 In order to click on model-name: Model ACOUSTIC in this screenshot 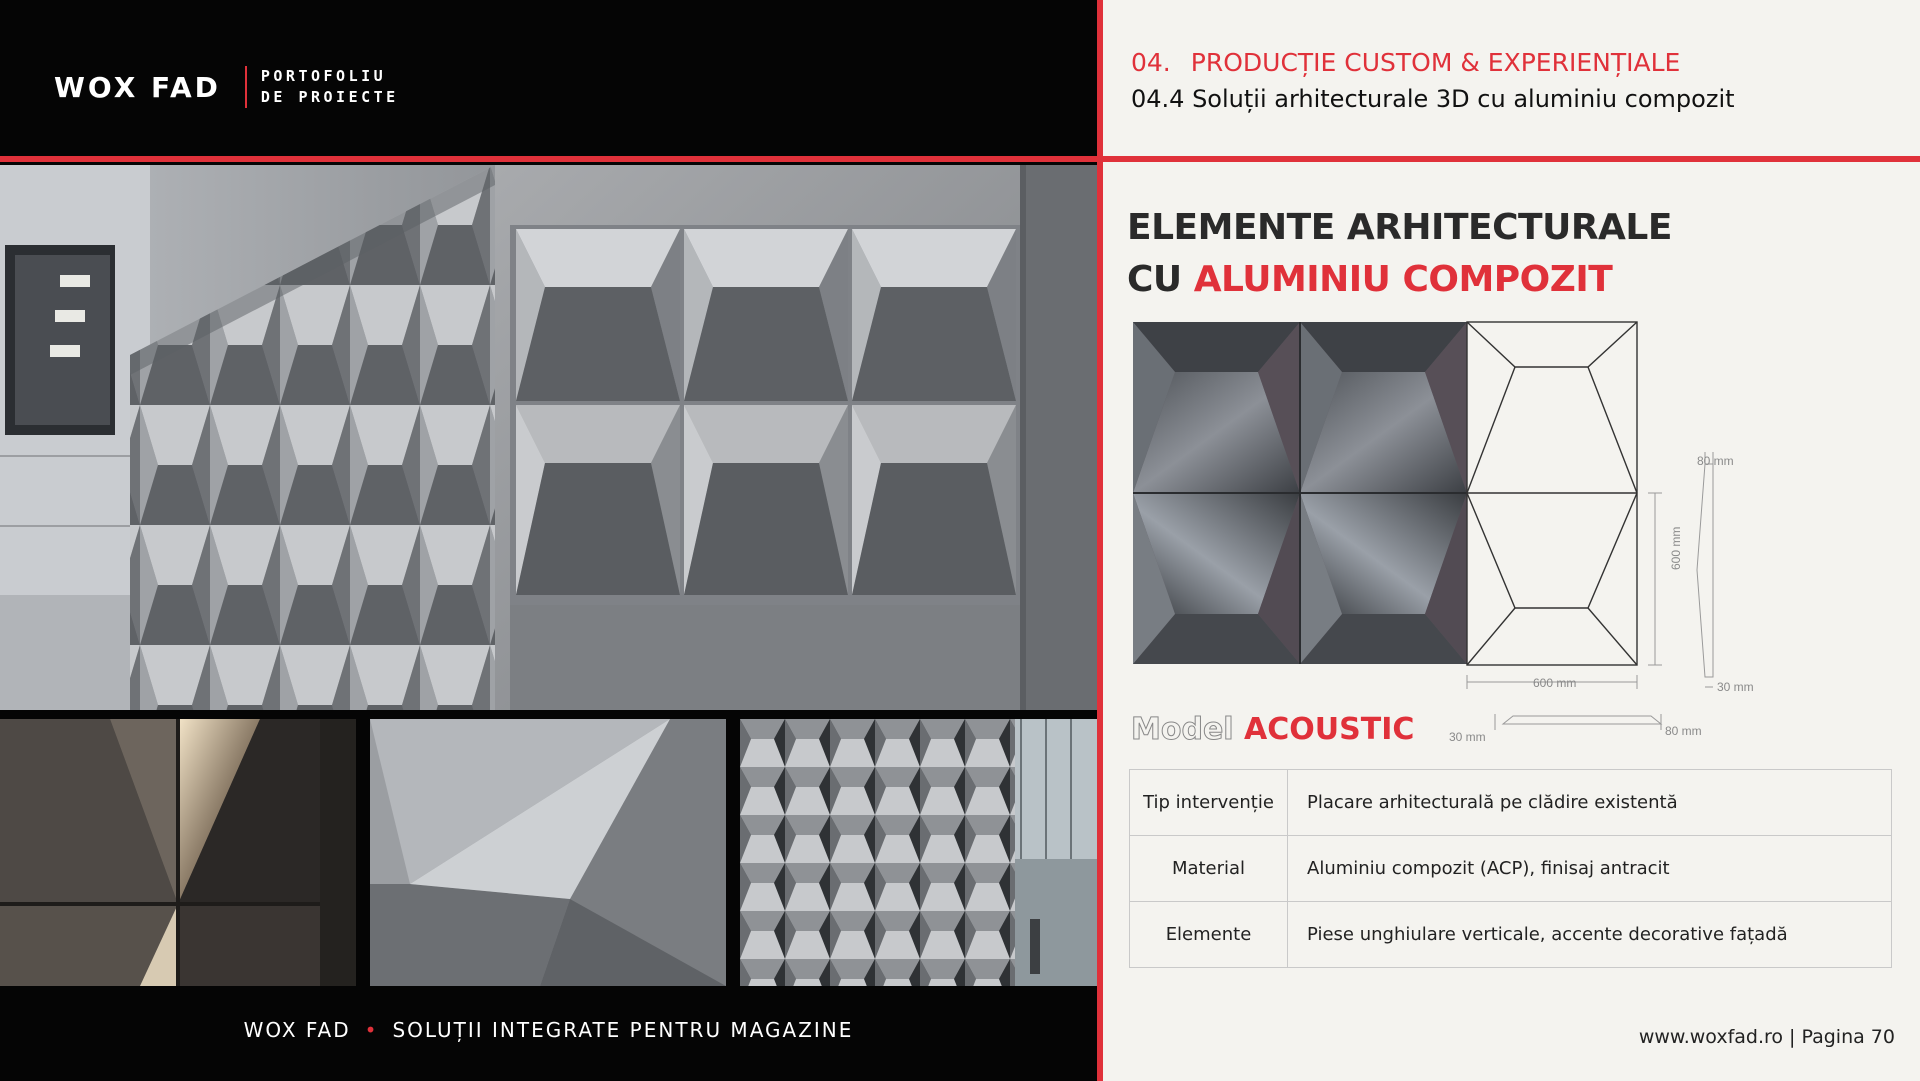, I will do `click(1273, 730)`.